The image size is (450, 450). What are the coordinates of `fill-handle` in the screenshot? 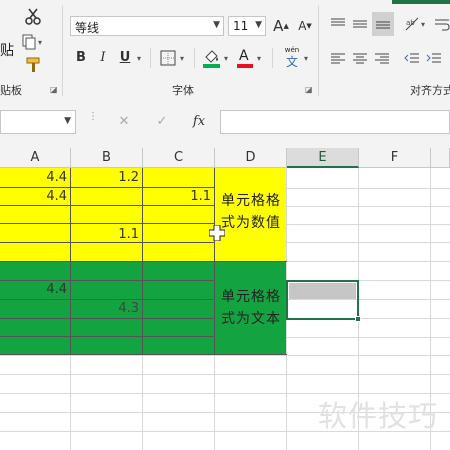 It's located at (358, 319).